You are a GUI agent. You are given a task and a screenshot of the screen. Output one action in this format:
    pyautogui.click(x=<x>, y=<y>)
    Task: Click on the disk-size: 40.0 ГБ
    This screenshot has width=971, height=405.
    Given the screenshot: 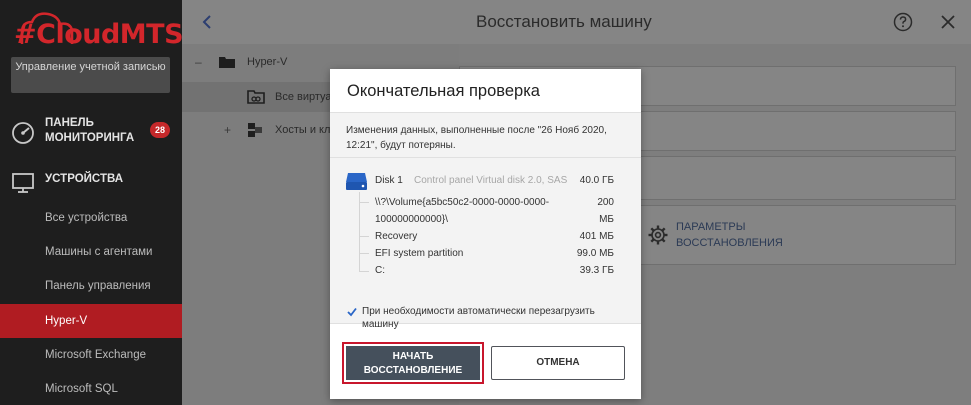 What is the action you would take?
    pyautogui.click(x=596, y=180)
    